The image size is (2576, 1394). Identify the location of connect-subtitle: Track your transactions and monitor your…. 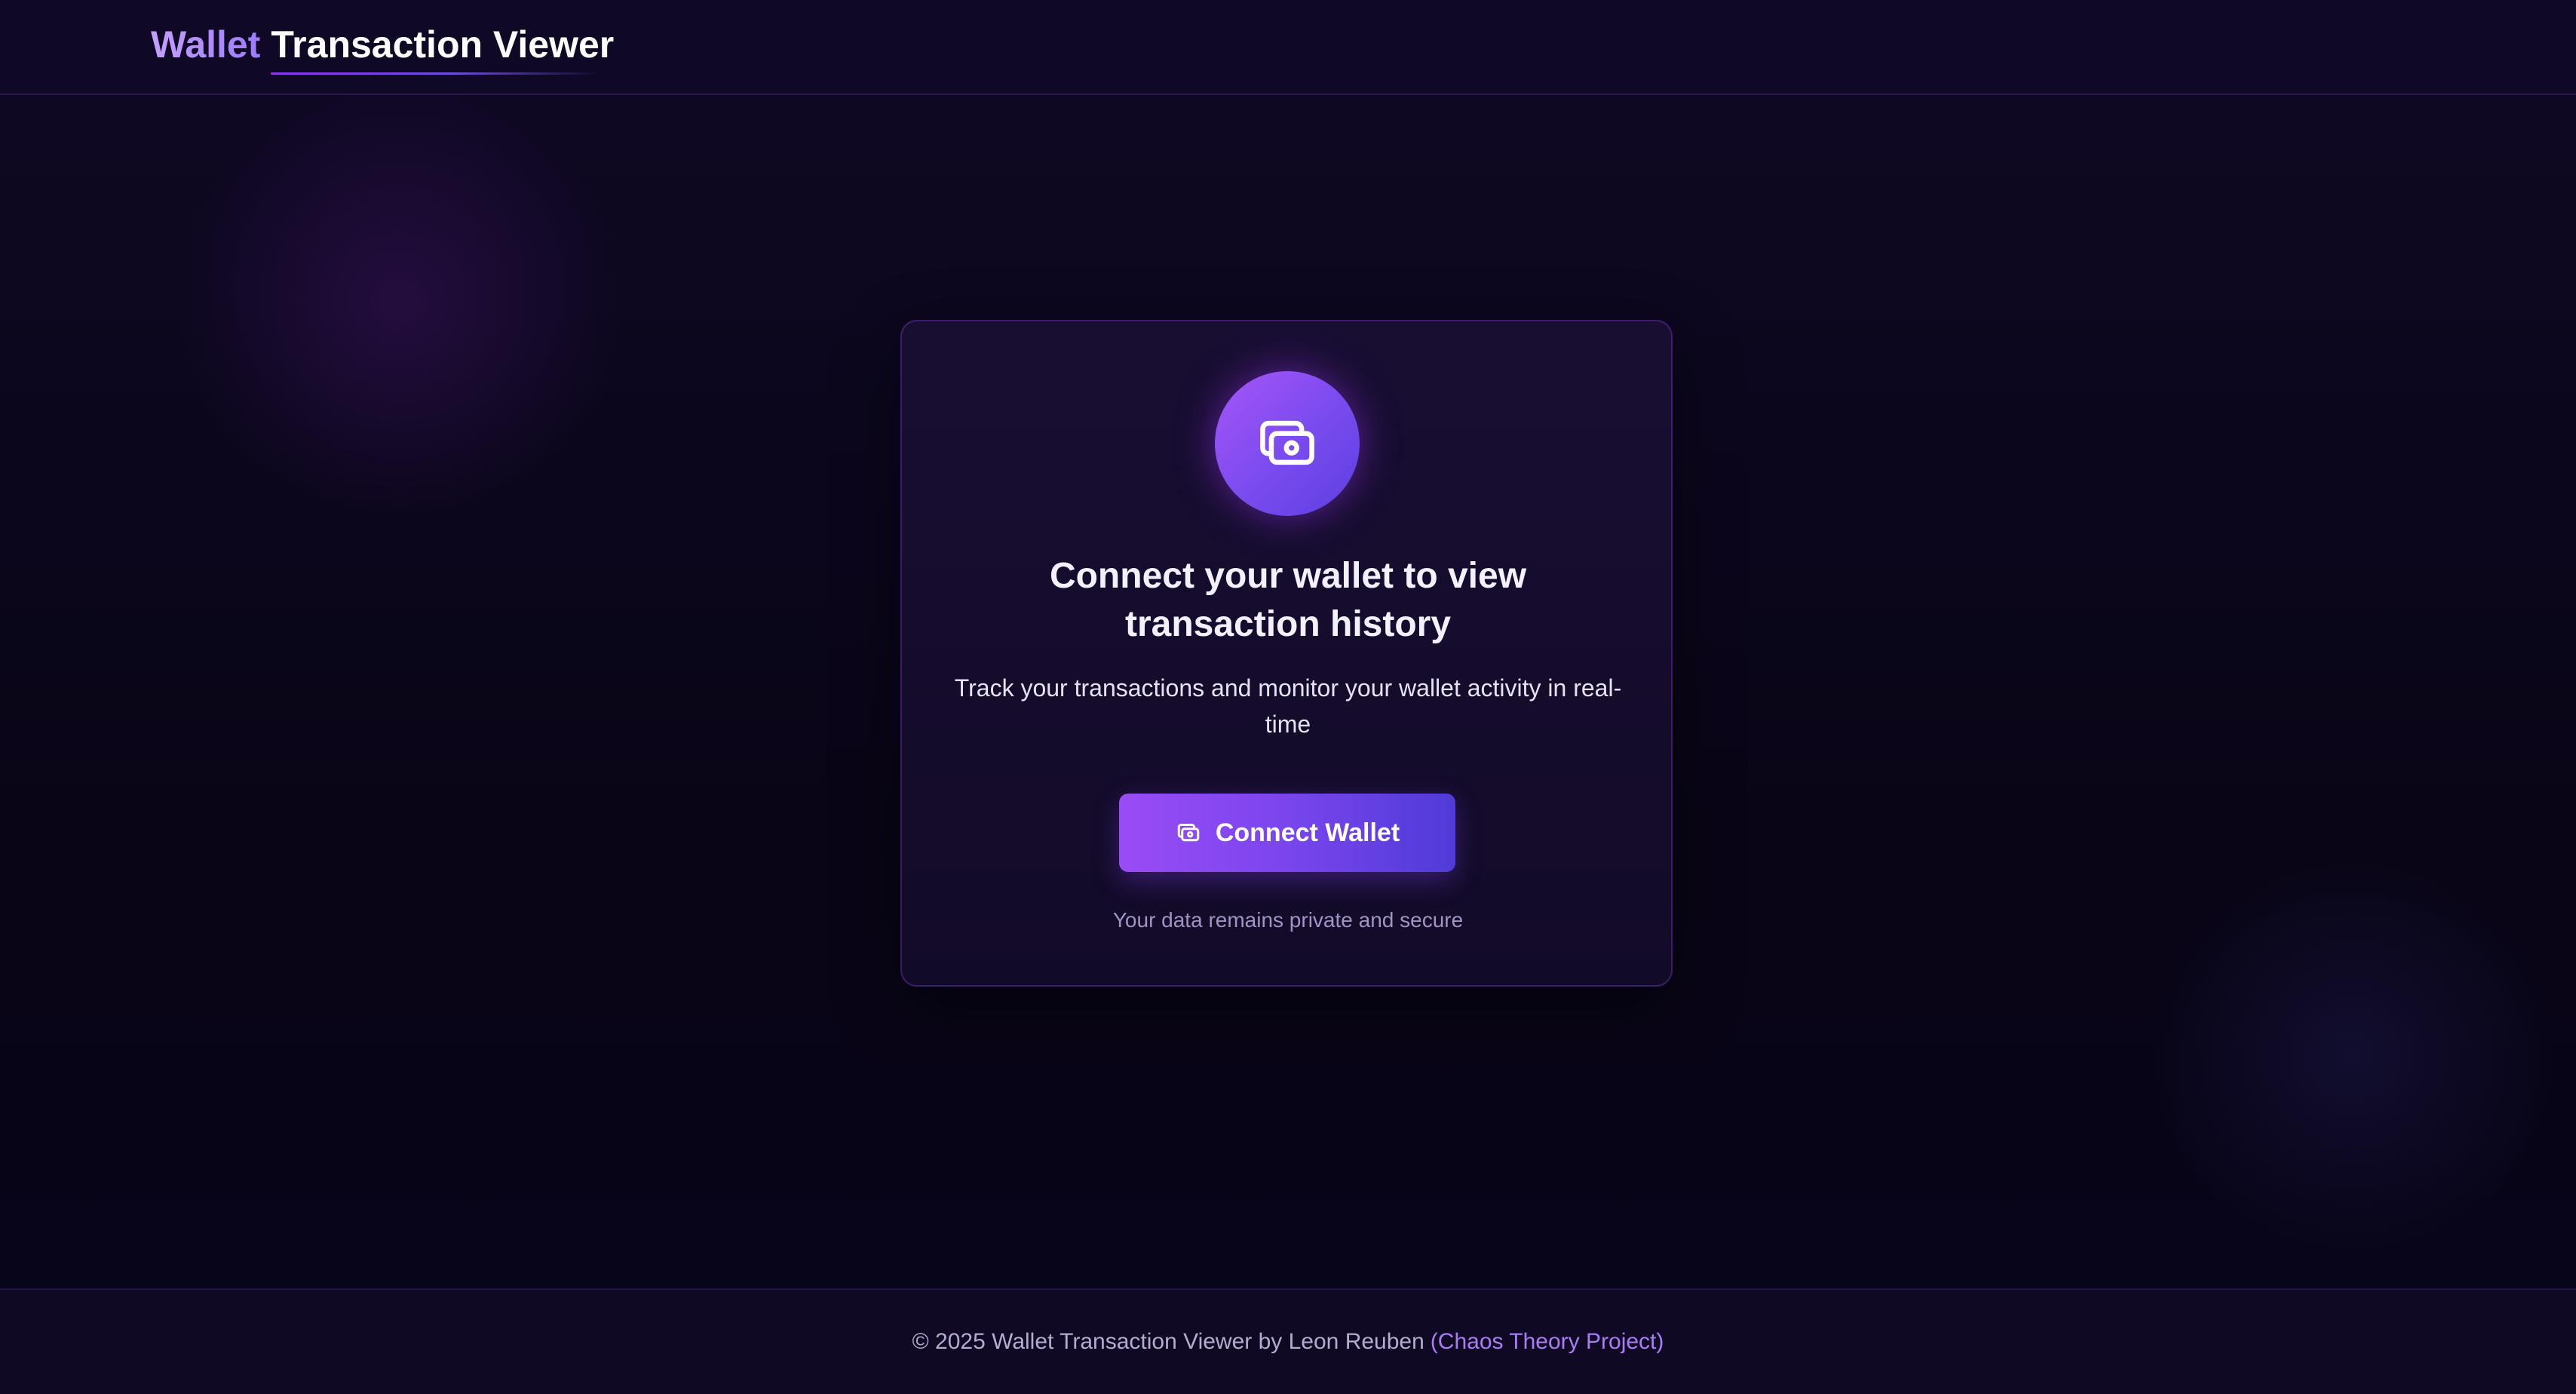
(1288, 706).